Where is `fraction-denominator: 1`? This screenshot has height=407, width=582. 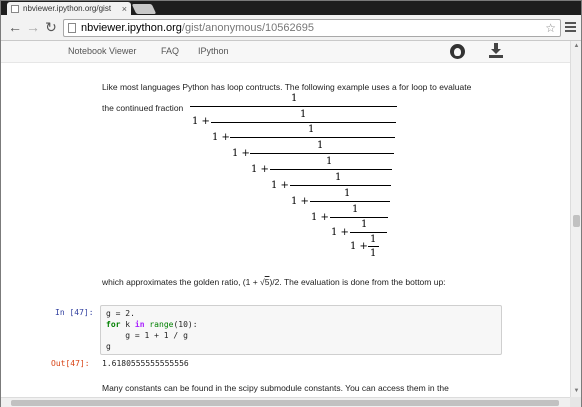 fraction-denominator: 1 is located at coordinates (373, 253).